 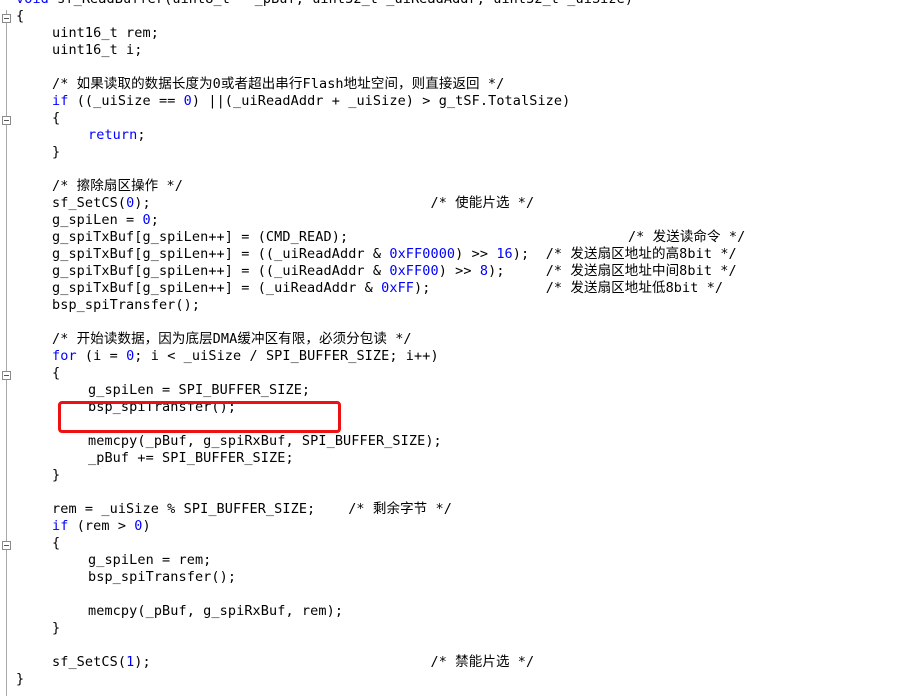 I want to click on keyword-token: return, so click(x=113, y=135).